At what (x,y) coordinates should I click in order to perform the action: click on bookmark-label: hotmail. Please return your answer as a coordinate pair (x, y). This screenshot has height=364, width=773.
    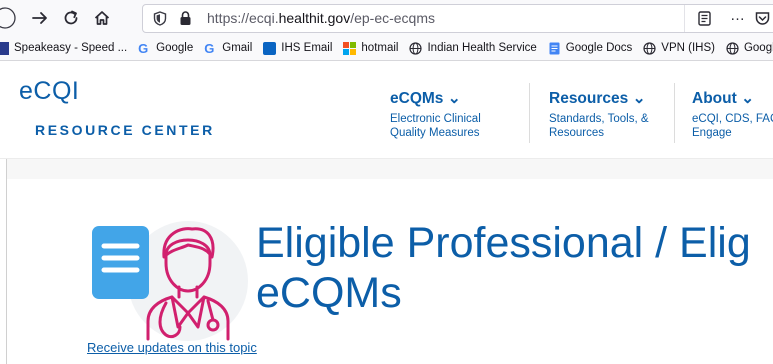
    Looking at the image, I should click on (380, 48).